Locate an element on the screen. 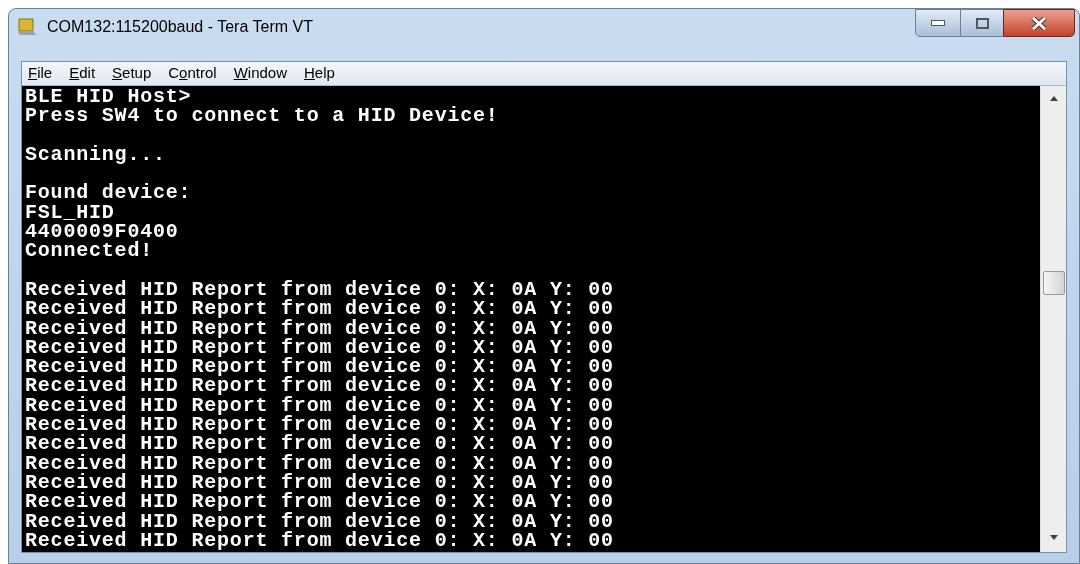 This screenshot has width=1080, height=564. vertical-scrollbar is located at coordinates (1053, 319).